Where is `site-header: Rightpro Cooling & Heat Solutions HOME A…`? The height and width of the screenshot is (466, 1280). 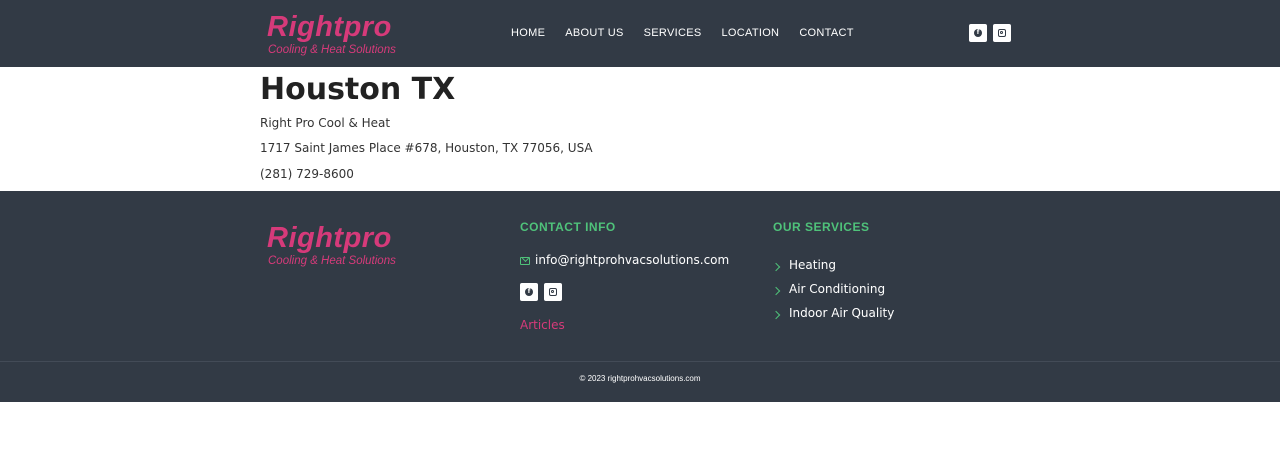 site-header: Rightpro Cooling & Heat Solutions HOME A… is located at coordinates (640, 33).